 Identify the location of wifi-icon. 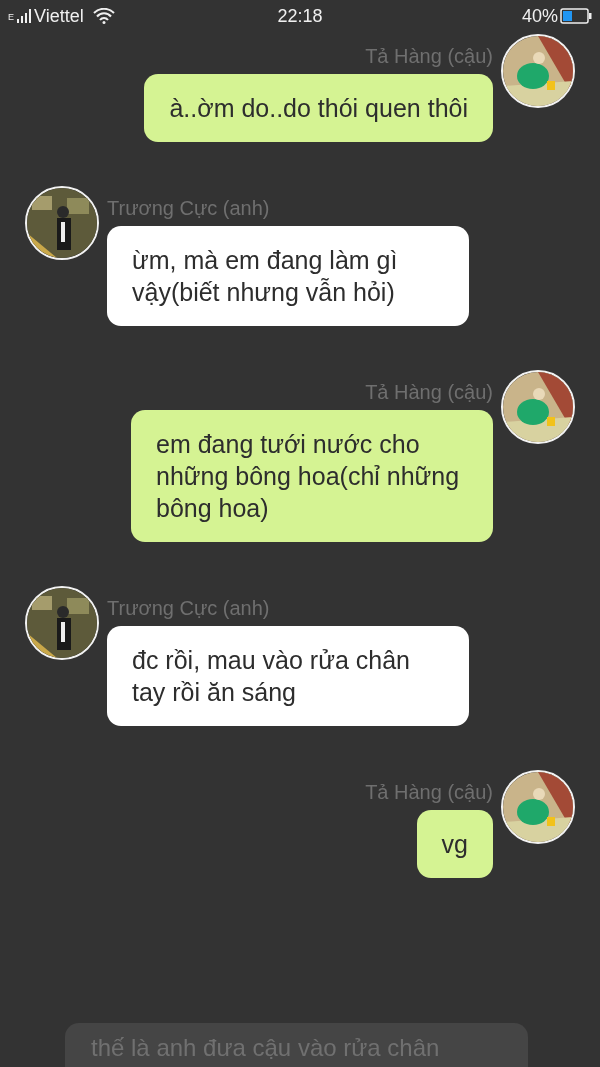
(103, 16).